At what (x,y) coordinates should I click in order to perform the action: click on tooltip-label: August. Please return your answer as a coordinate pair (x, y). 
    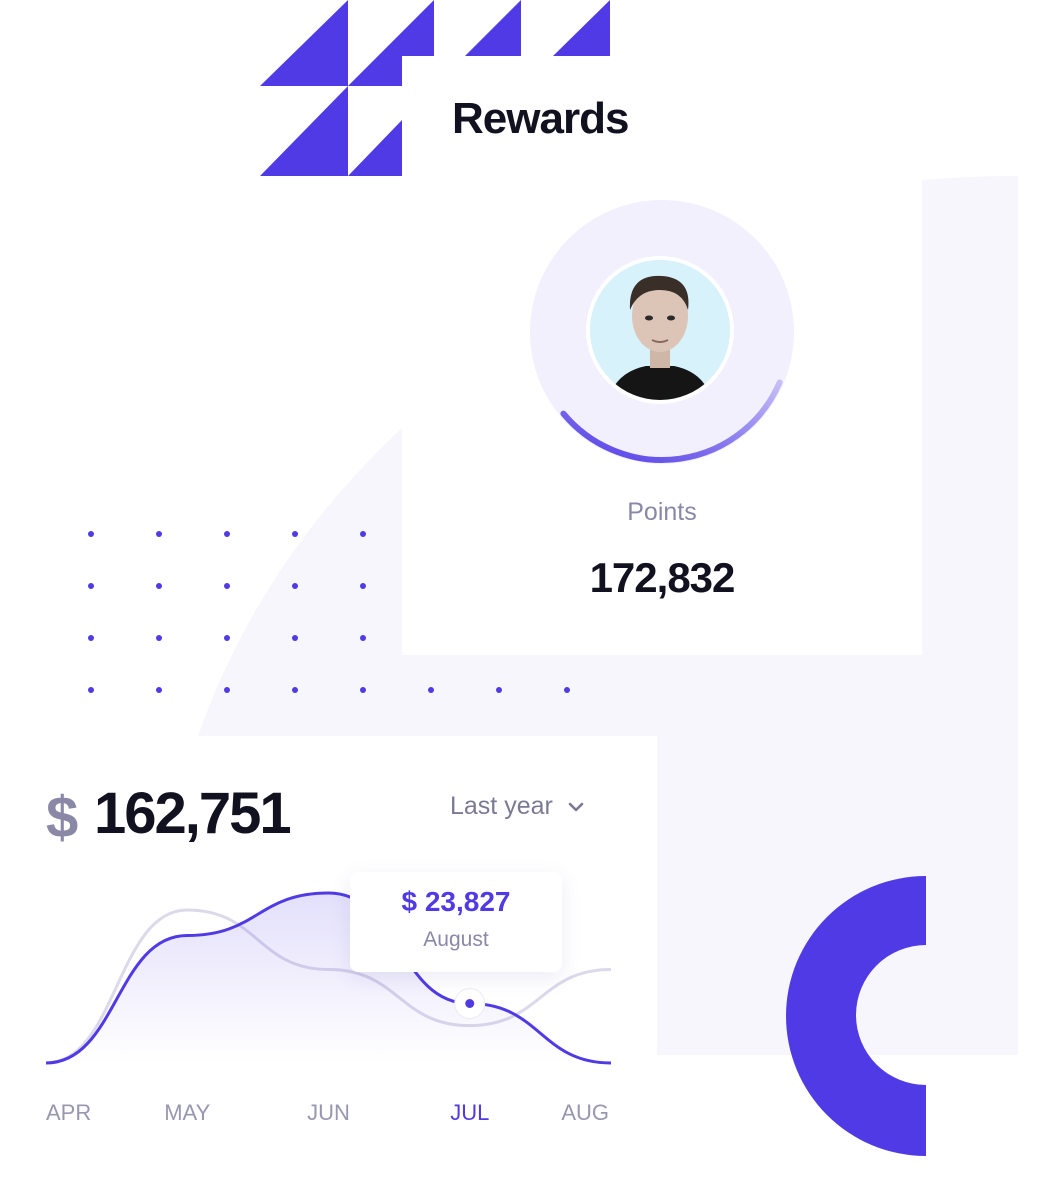
    Looking at the image, I should click on (456, 939).